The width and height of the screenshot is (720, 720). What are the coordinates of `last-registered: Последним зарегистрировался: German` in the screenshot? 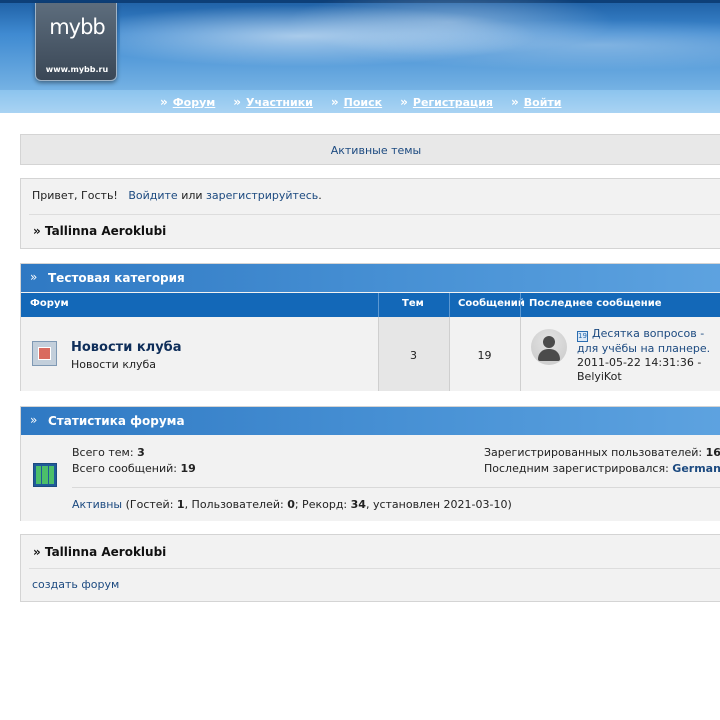 It's located at (602, 468).